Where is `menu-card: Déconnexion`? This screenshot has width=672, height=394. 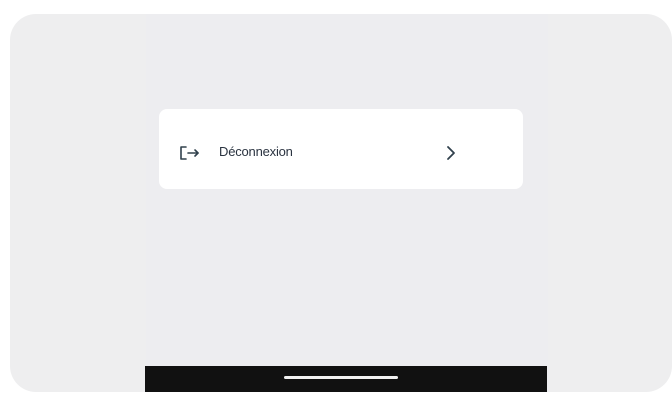
menu-card: Déconnexion is located at coordinates (341, 149).